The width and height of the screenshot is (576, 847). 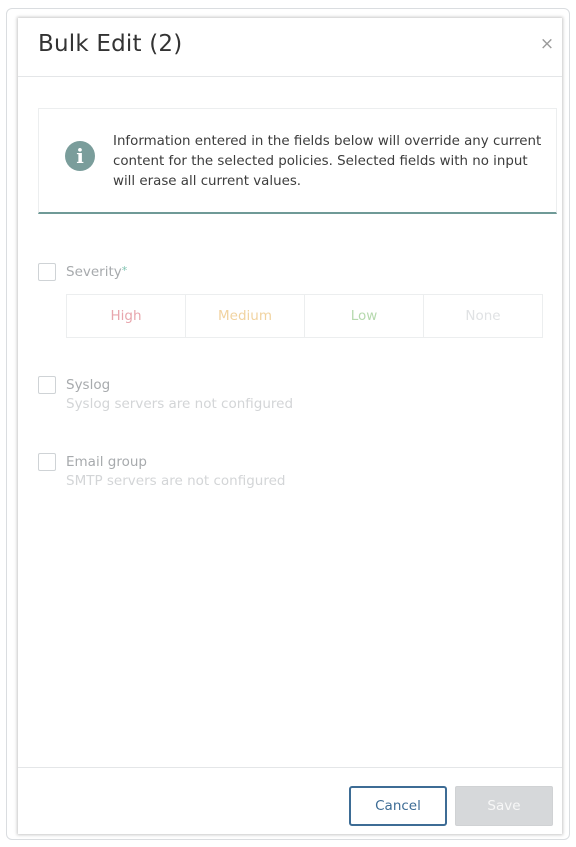 What do you see at coordinates (47, 272) in the screenshot?
I see `severity-checkbox` at bounding box center [47, 272].